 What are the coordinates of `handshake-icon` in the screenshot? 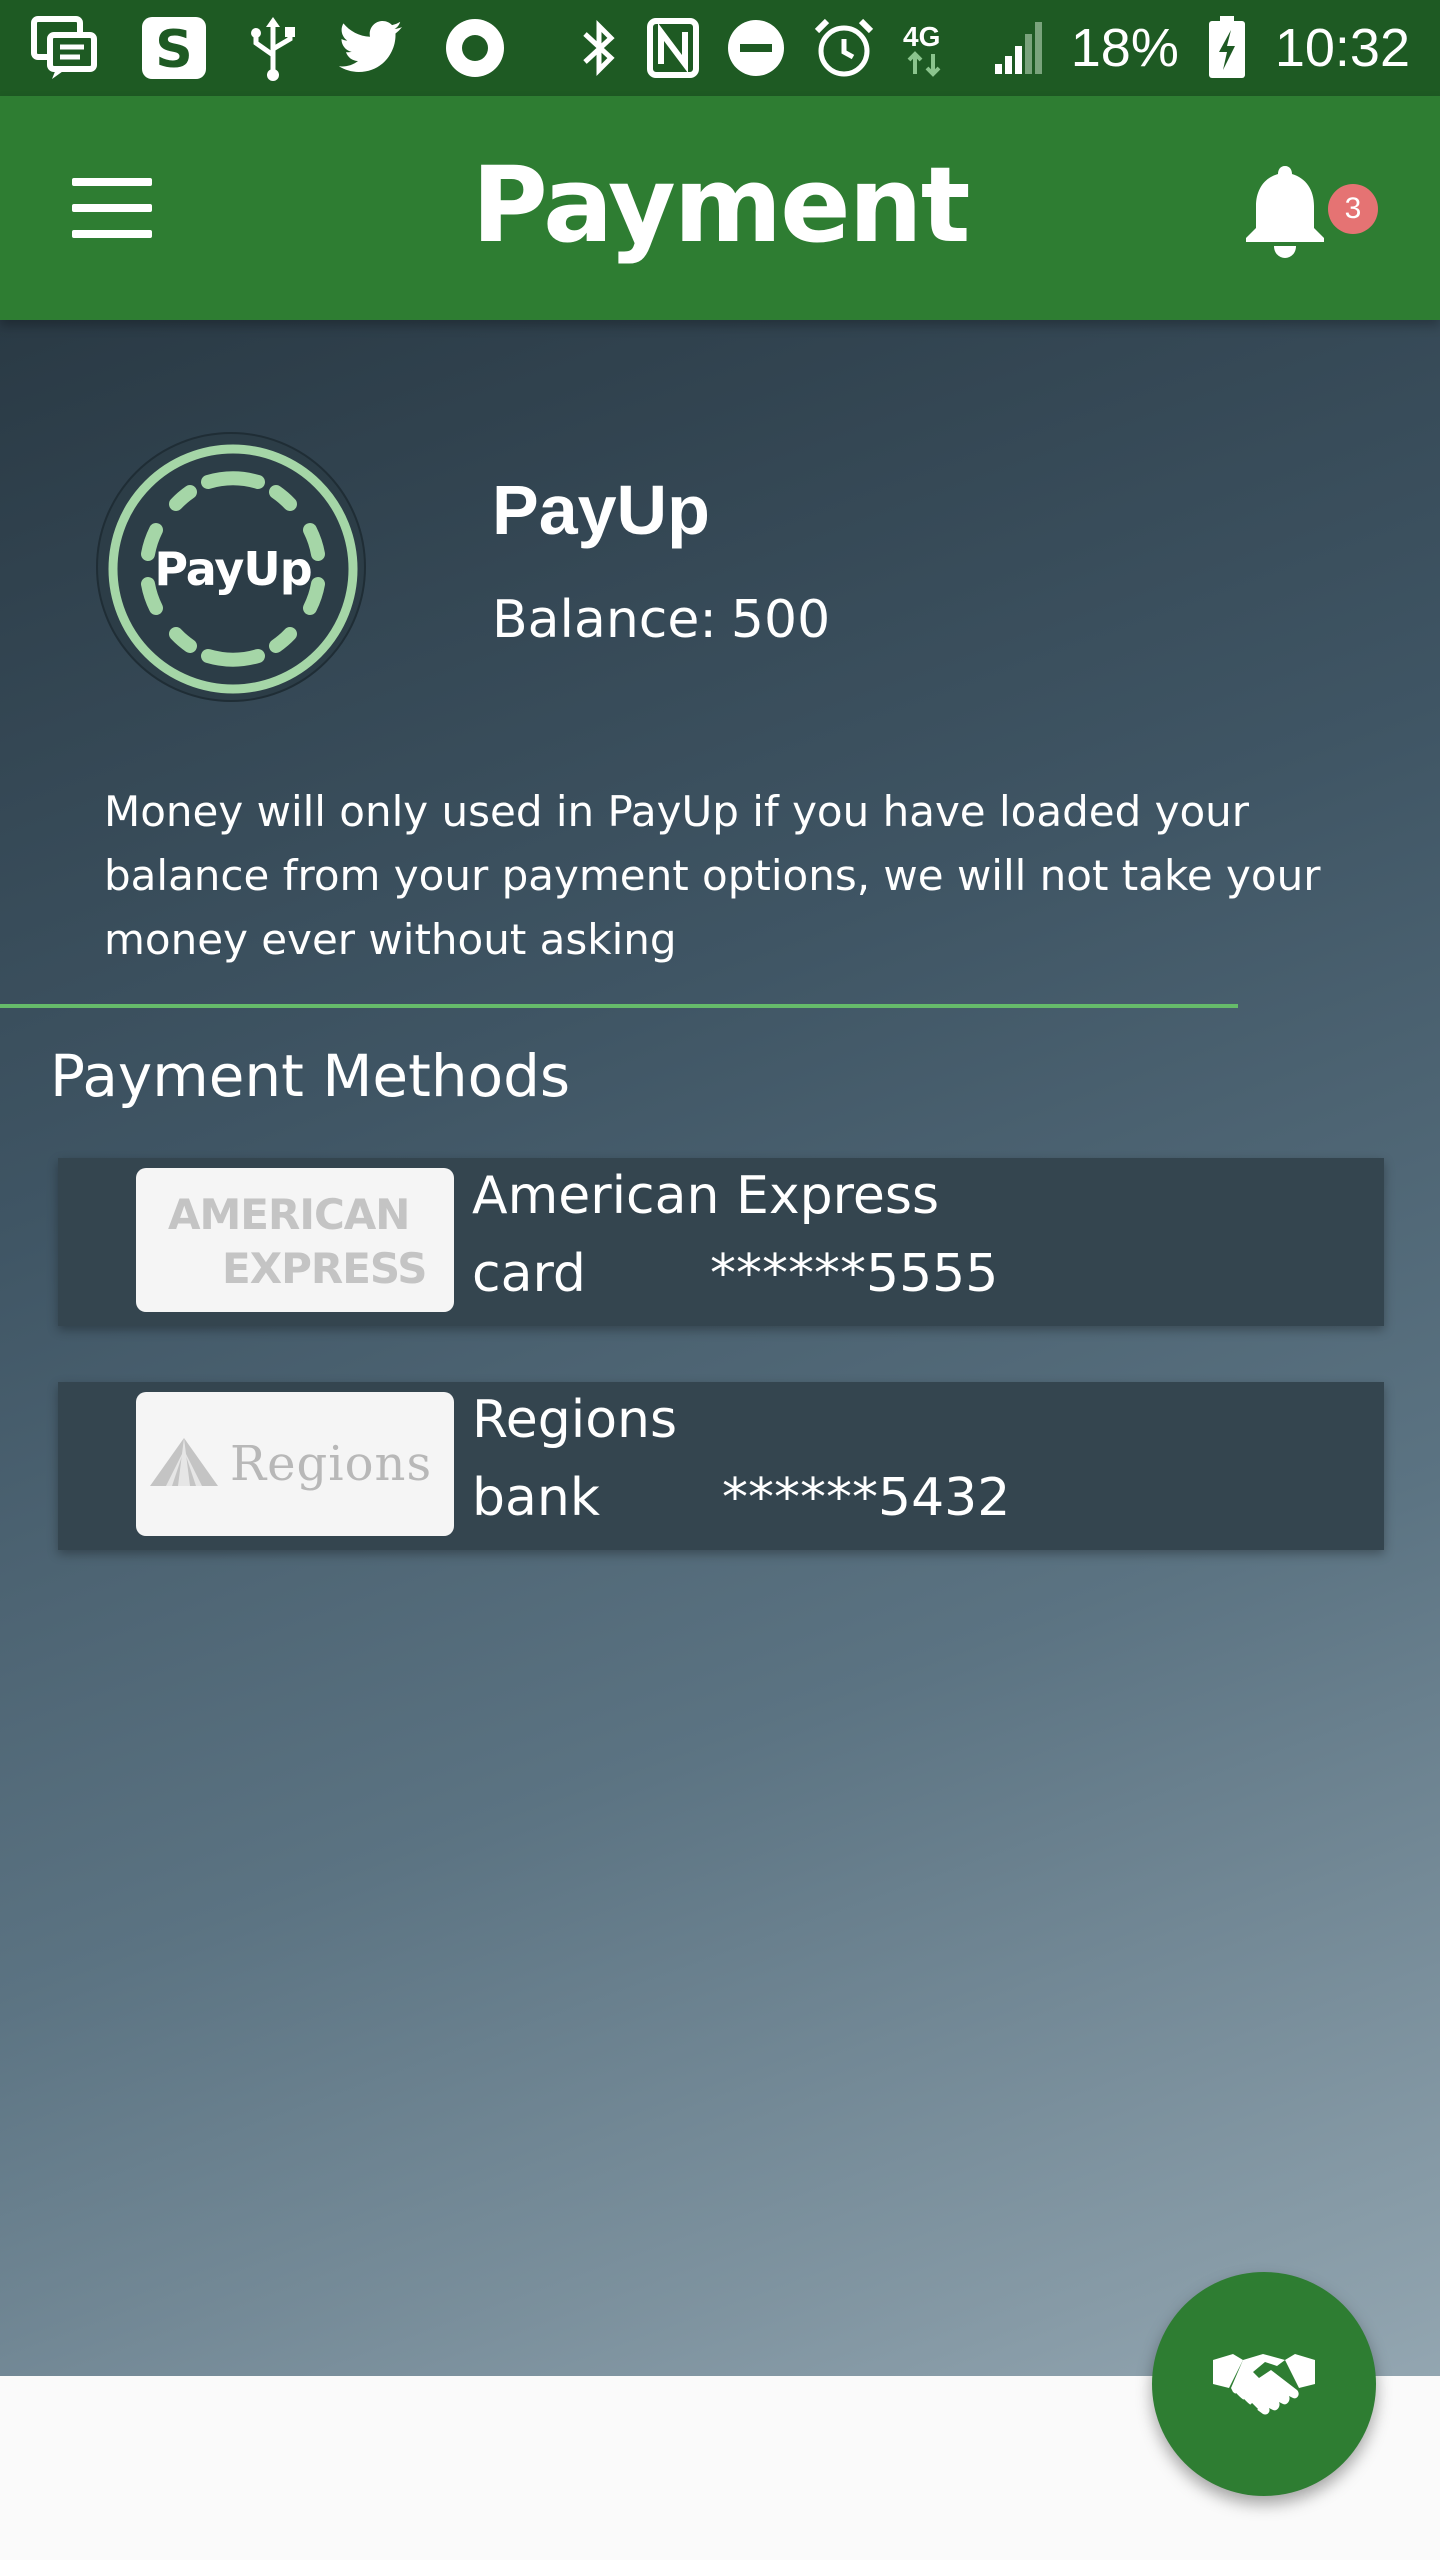 It's located at (1264, 2384).